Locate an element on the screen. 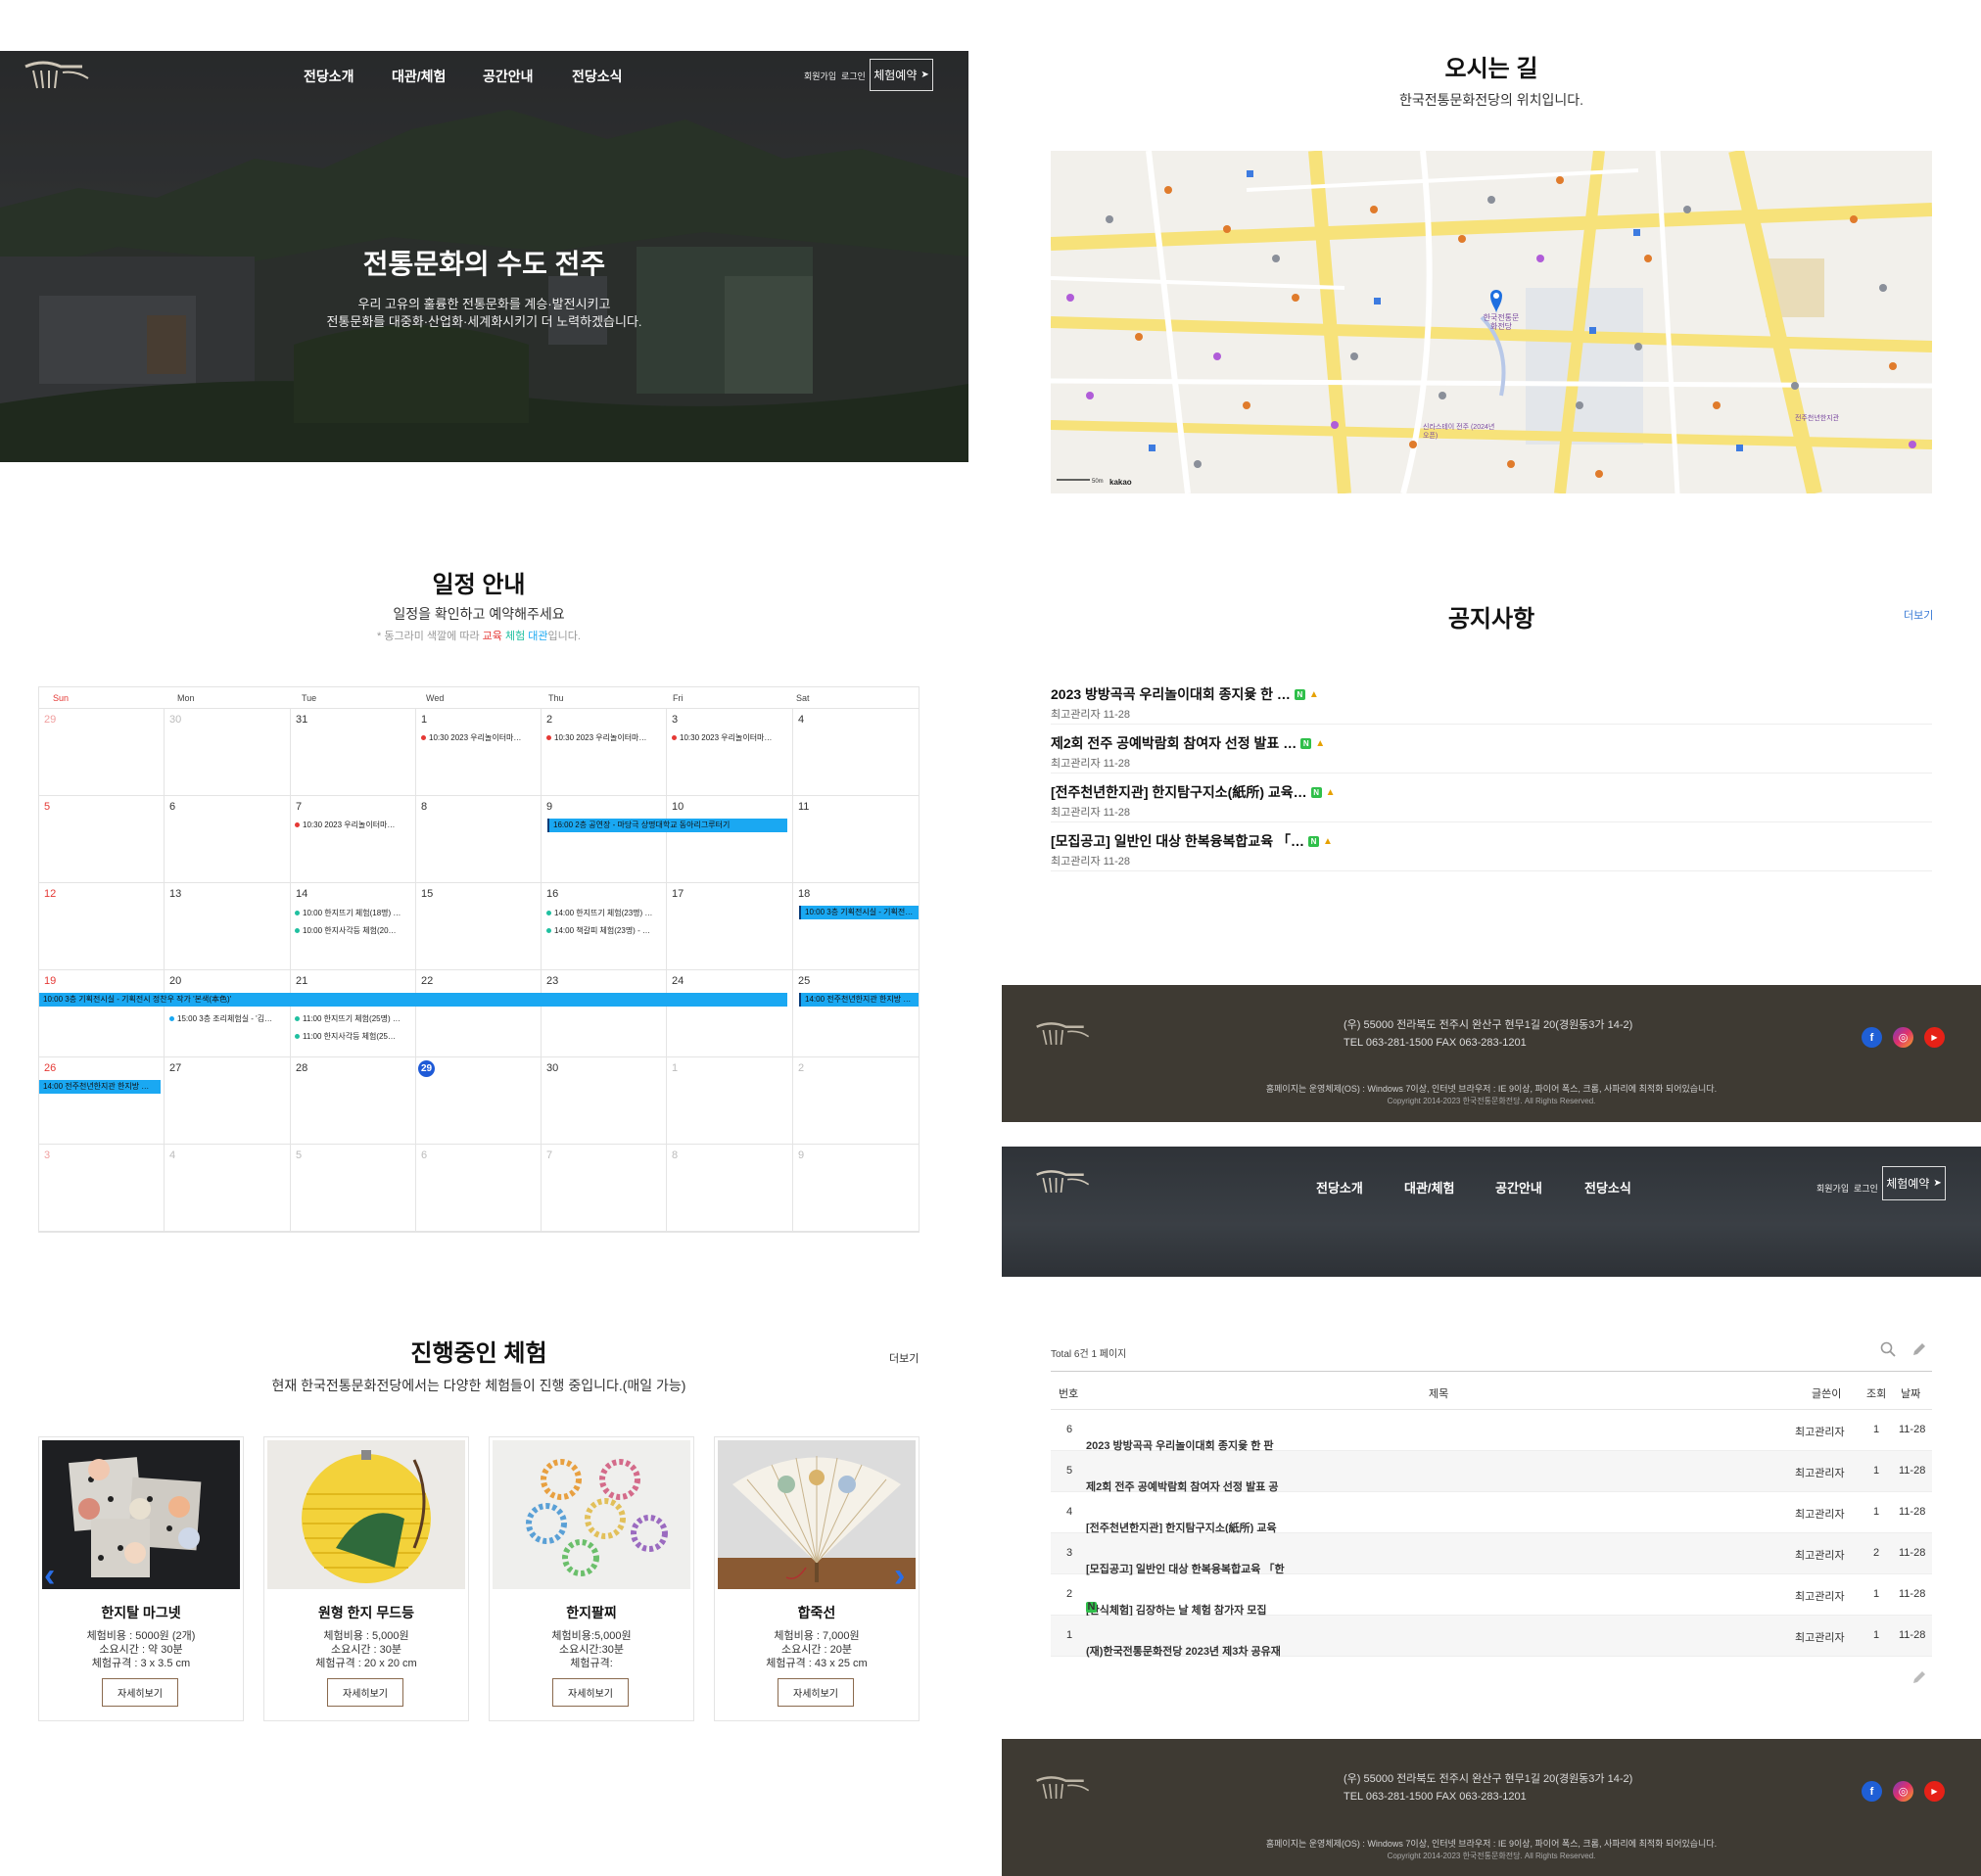  chevron-right-icon: › is located at coordinates (899, 1576).